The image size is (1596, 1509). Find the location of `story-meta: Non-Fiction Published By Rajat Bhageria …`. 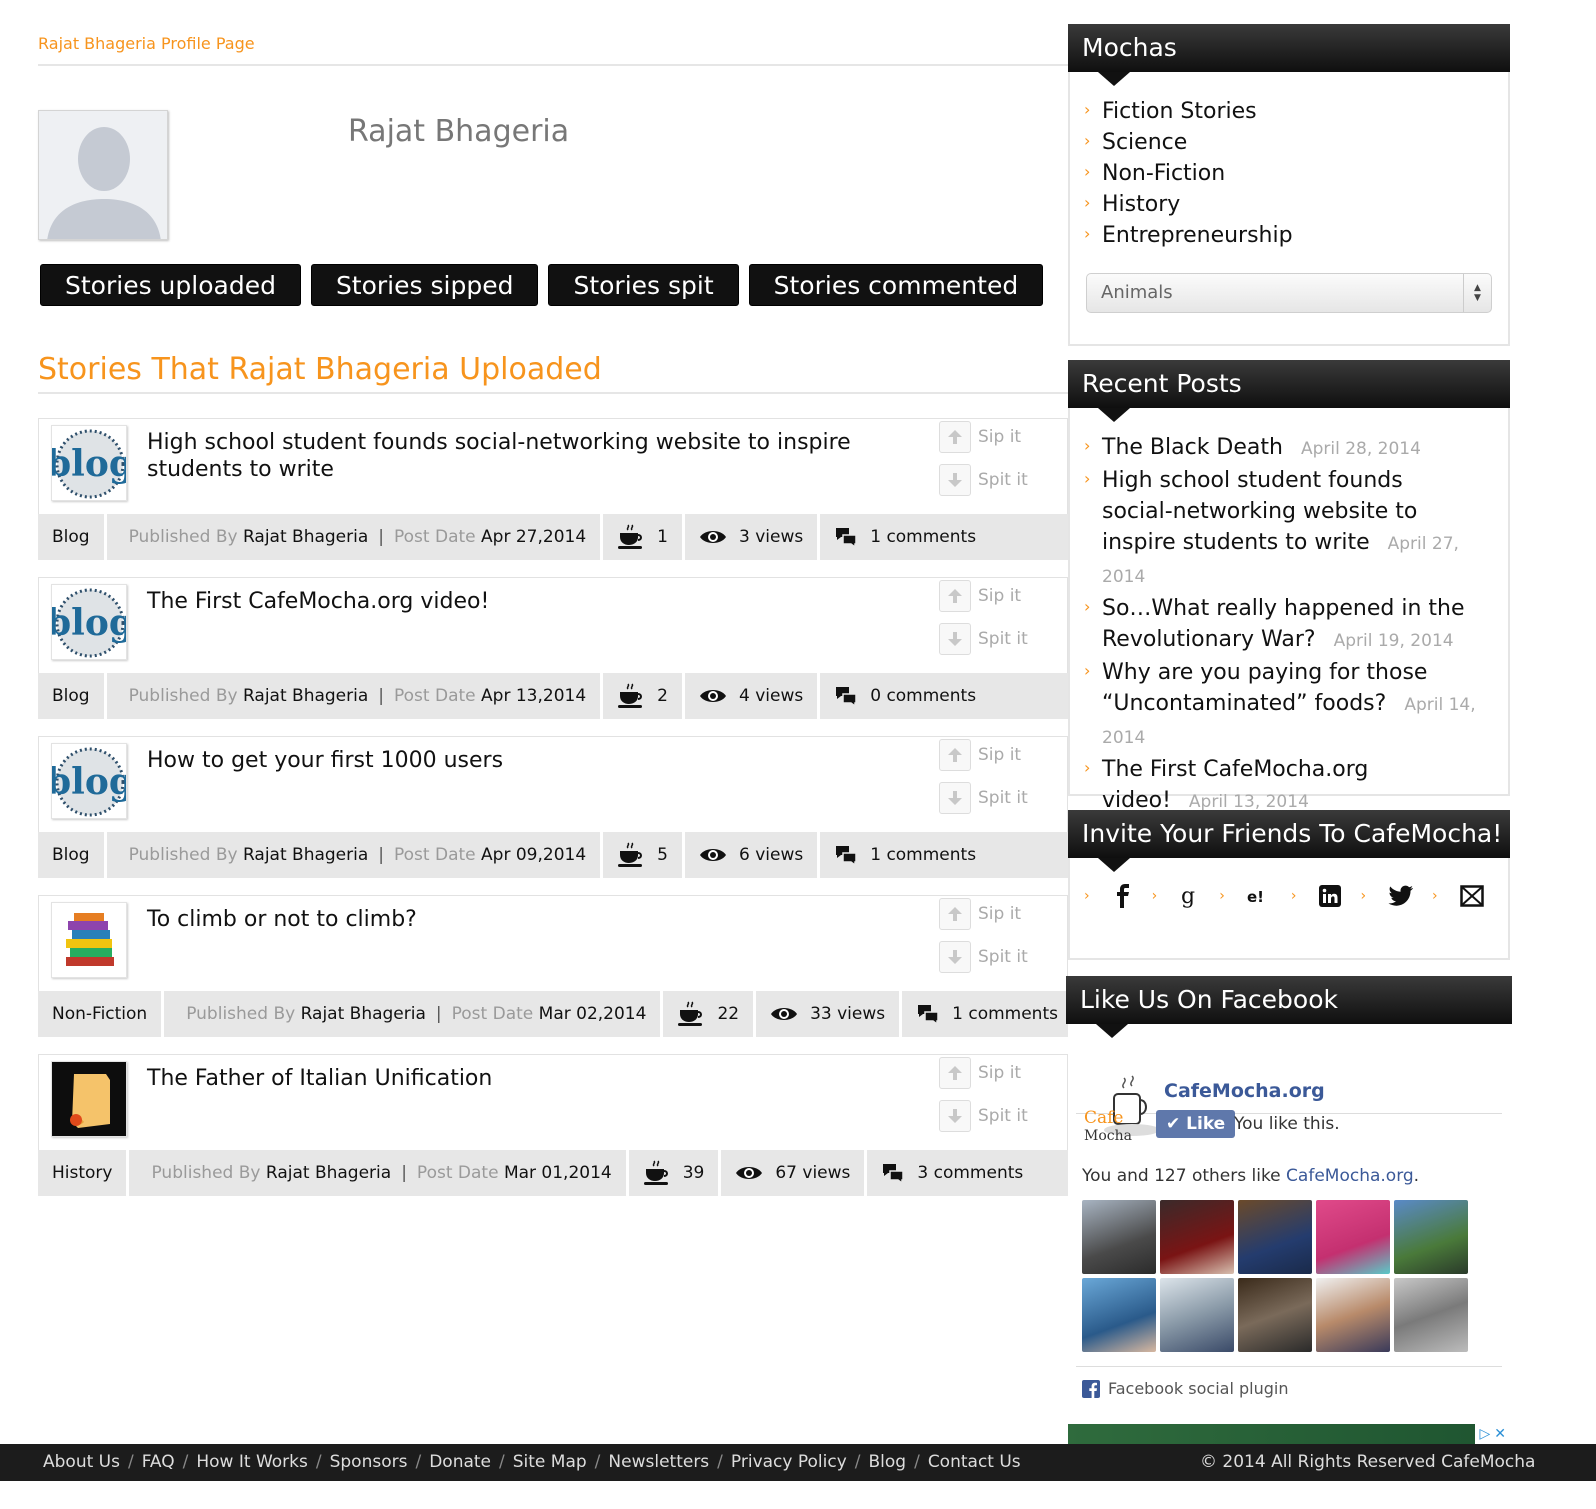

story-meta: Non-Fiction Published By Rajat Bhageria … is located at coordinates (553, 1014).